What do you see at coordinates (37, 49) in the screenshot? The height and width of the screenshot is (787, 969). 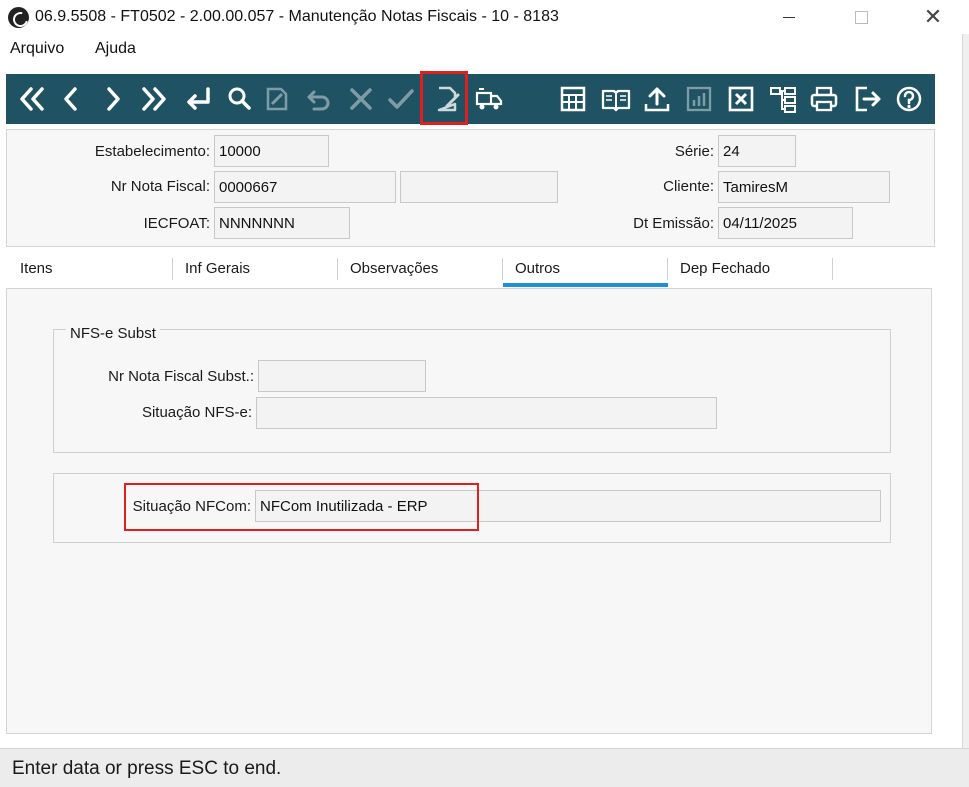 I see `menu-arquivo: Arquivo` at bounding box center [37, 49].